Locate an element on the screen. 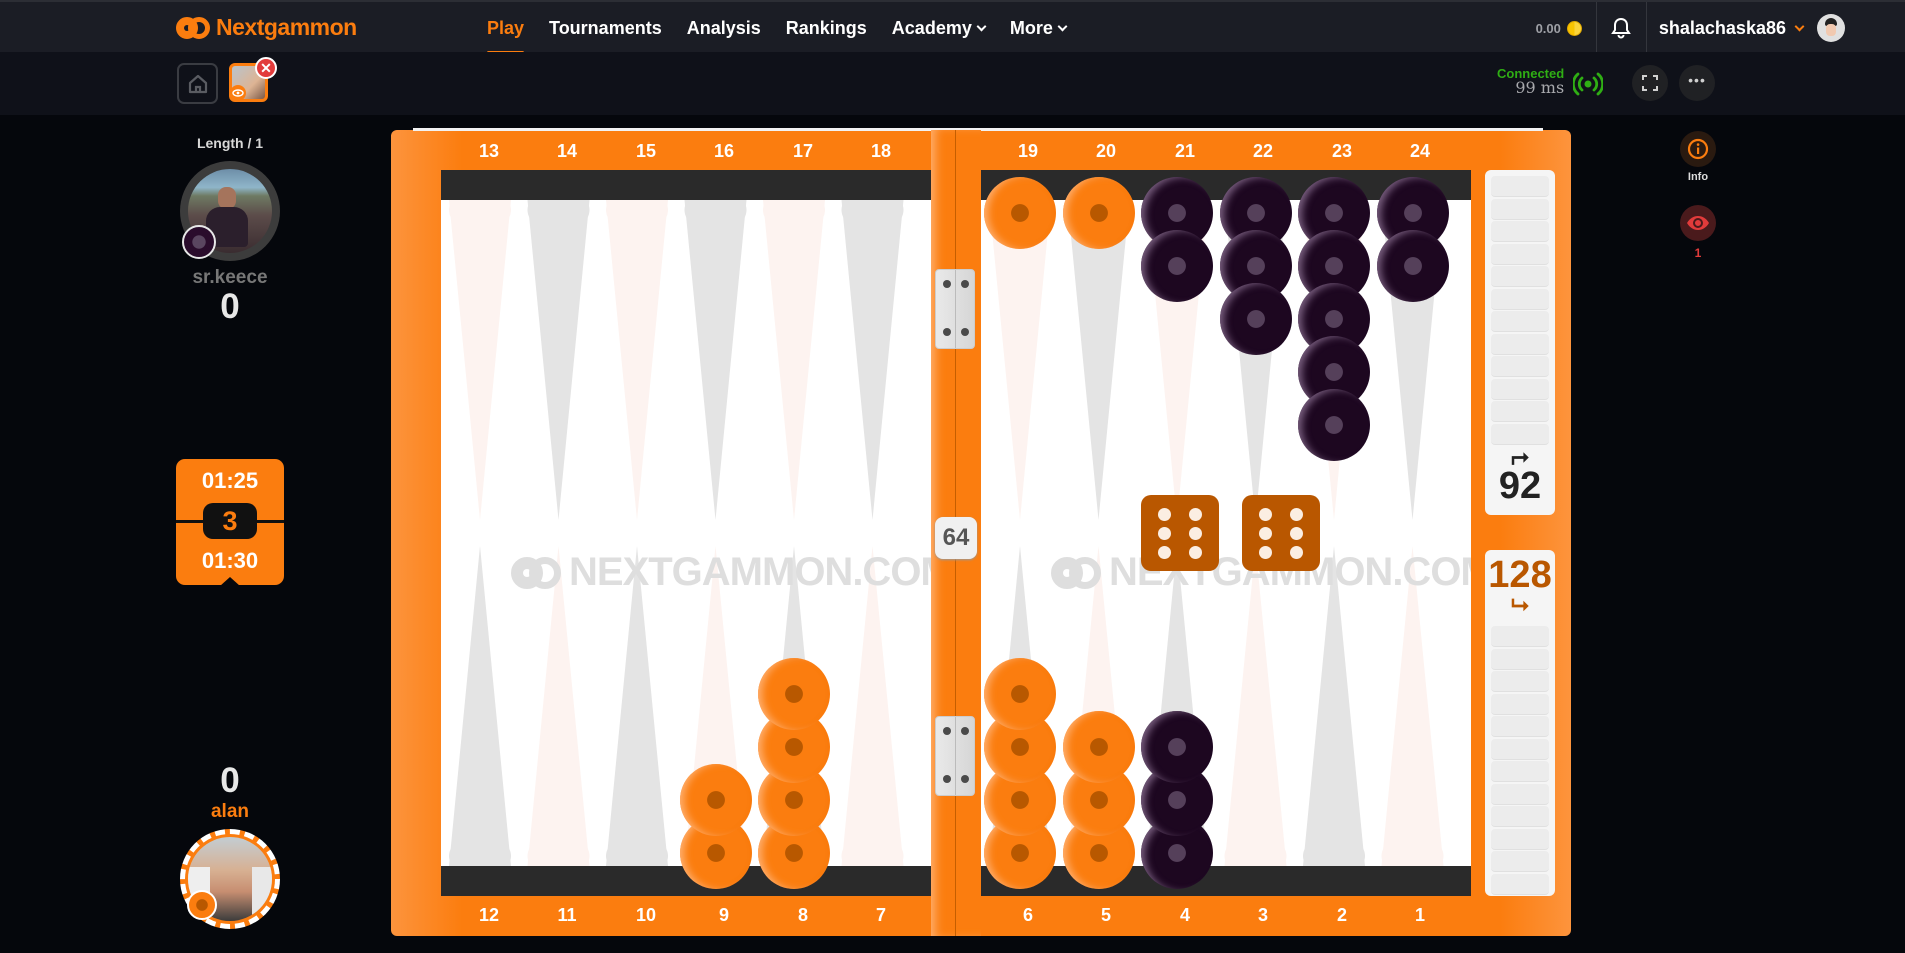 The height and width of the screenshot is (953, 1905). point-number-19: 19 is located at coordinates (1028, 151).